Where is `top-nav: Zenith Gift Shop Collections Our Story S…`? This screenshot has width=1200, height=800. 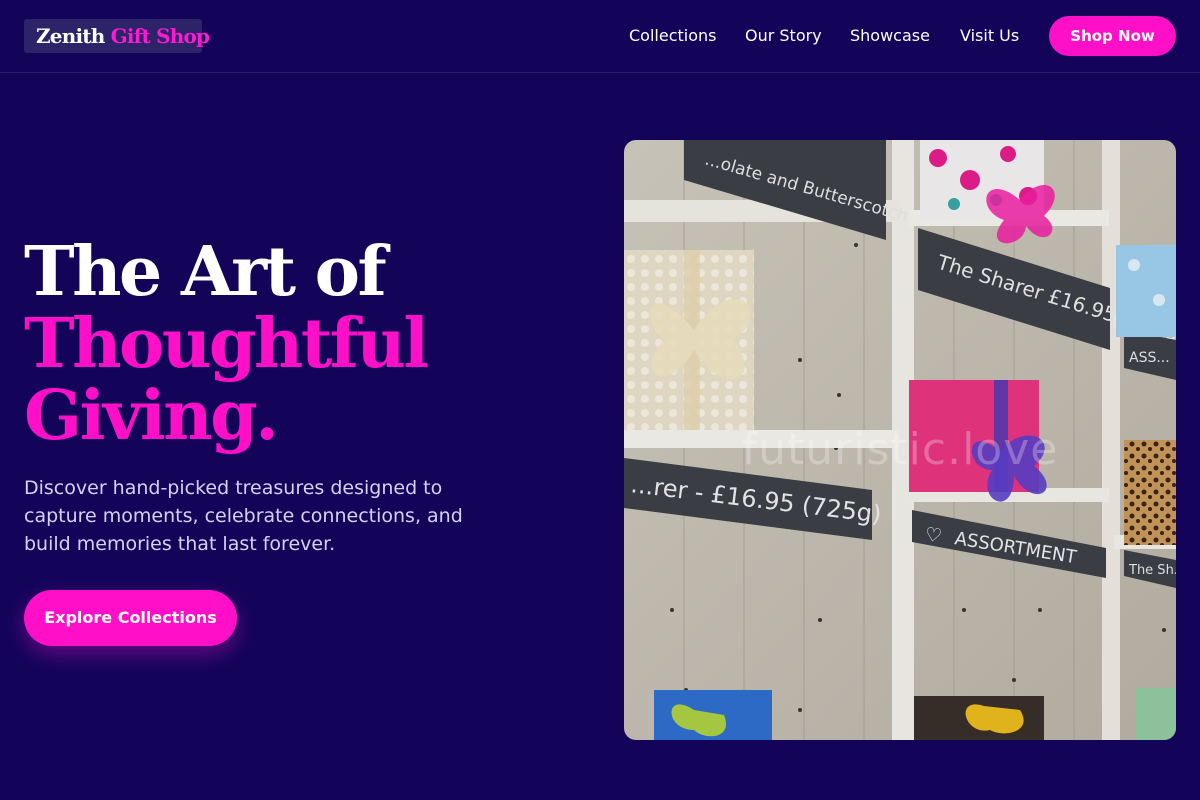 top-nav: Zenith Gift Shop Collections Our Story S… is located at coordinates (600, 36).